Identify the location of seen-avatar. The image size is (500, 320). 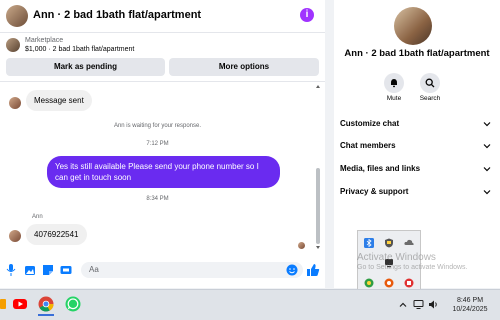
(301, 245).